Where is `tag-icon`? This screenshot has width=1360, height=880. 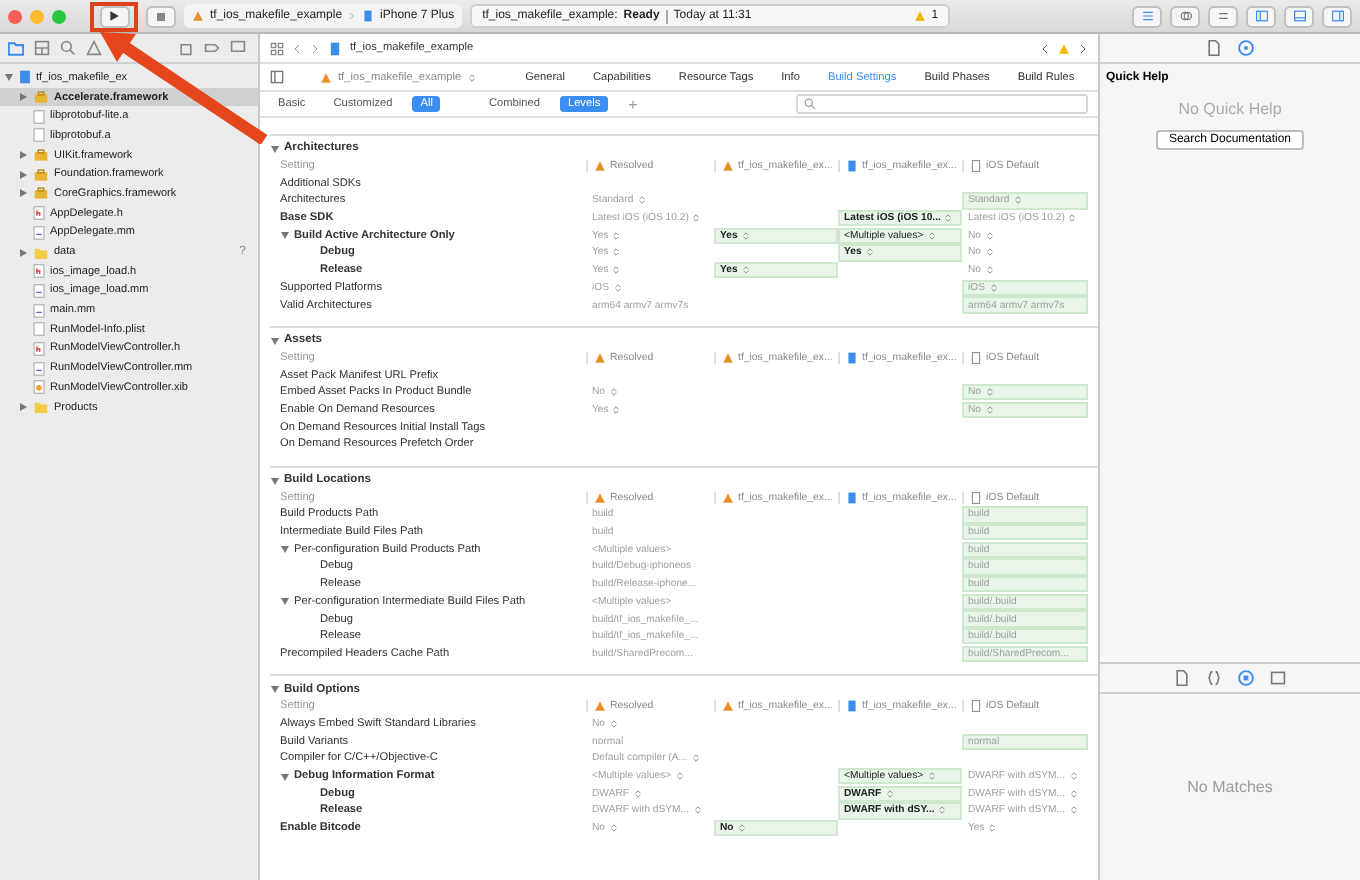
tag-icon is located at coordinates (212, 48).